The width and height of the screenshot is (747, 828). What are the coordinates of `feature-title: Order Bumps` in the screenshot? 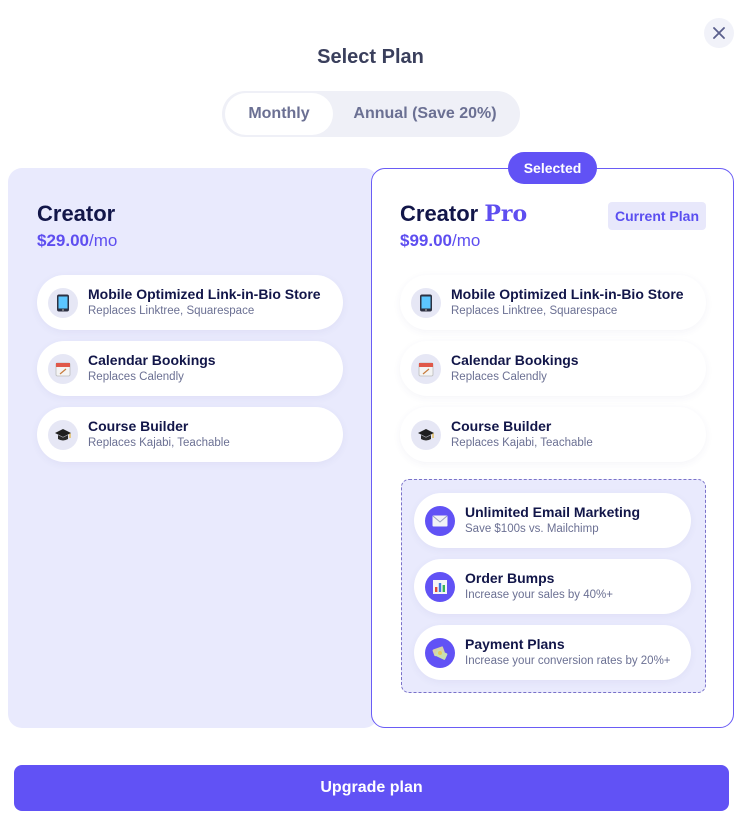 It's located at (510, 578).